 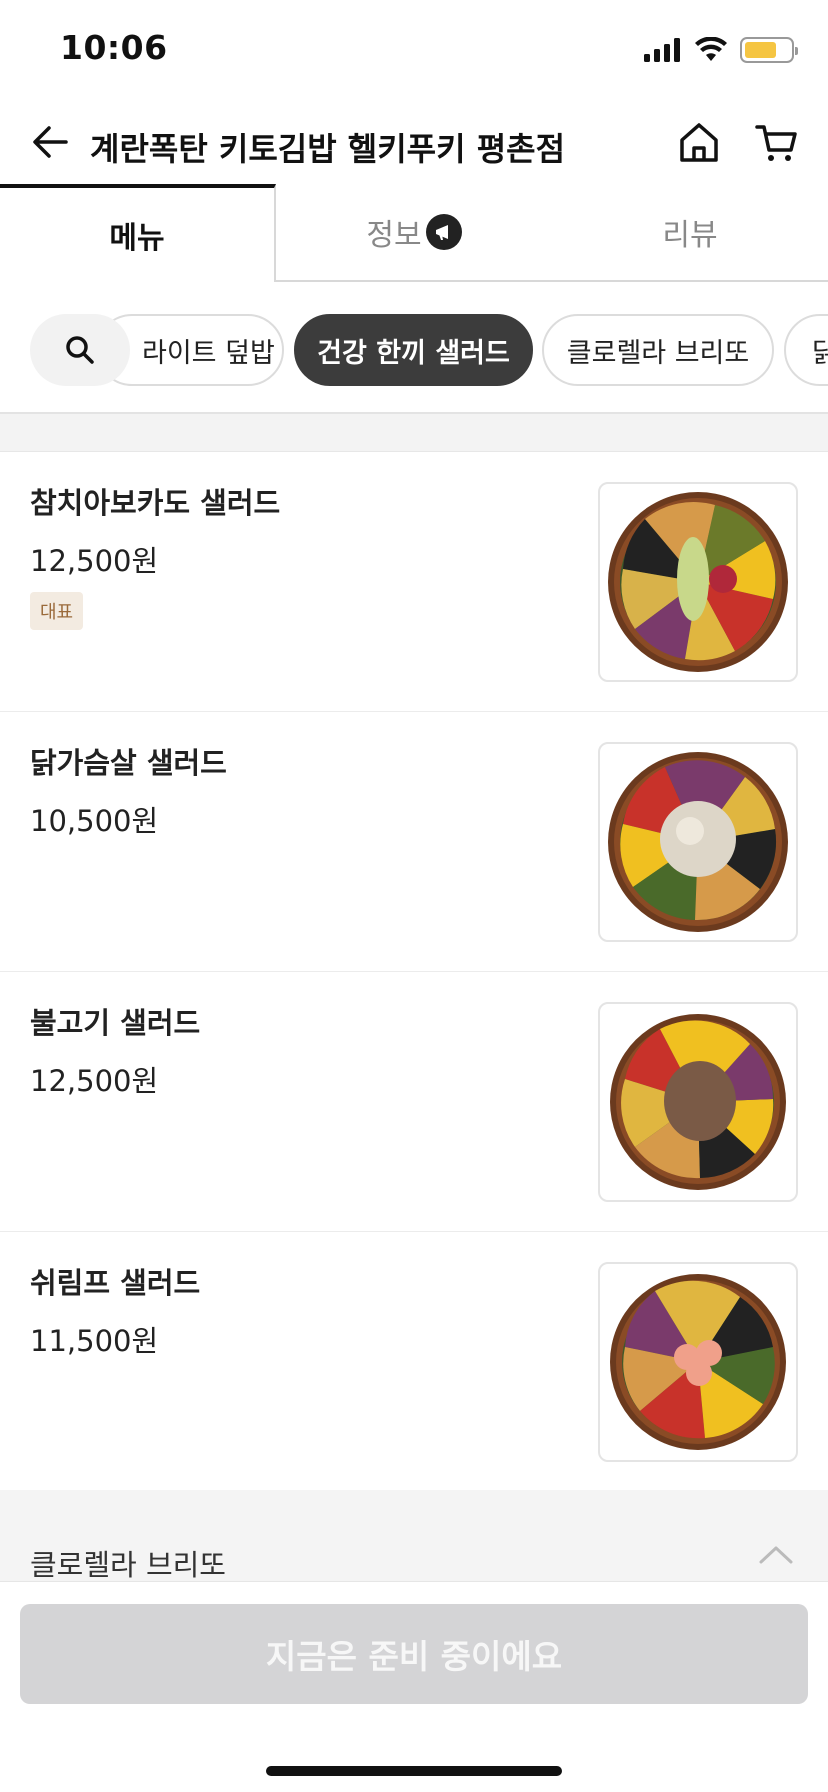 I want to click on menu-item: 닭가슴살 샐러드 10,500원, so click(x=414, y=842).